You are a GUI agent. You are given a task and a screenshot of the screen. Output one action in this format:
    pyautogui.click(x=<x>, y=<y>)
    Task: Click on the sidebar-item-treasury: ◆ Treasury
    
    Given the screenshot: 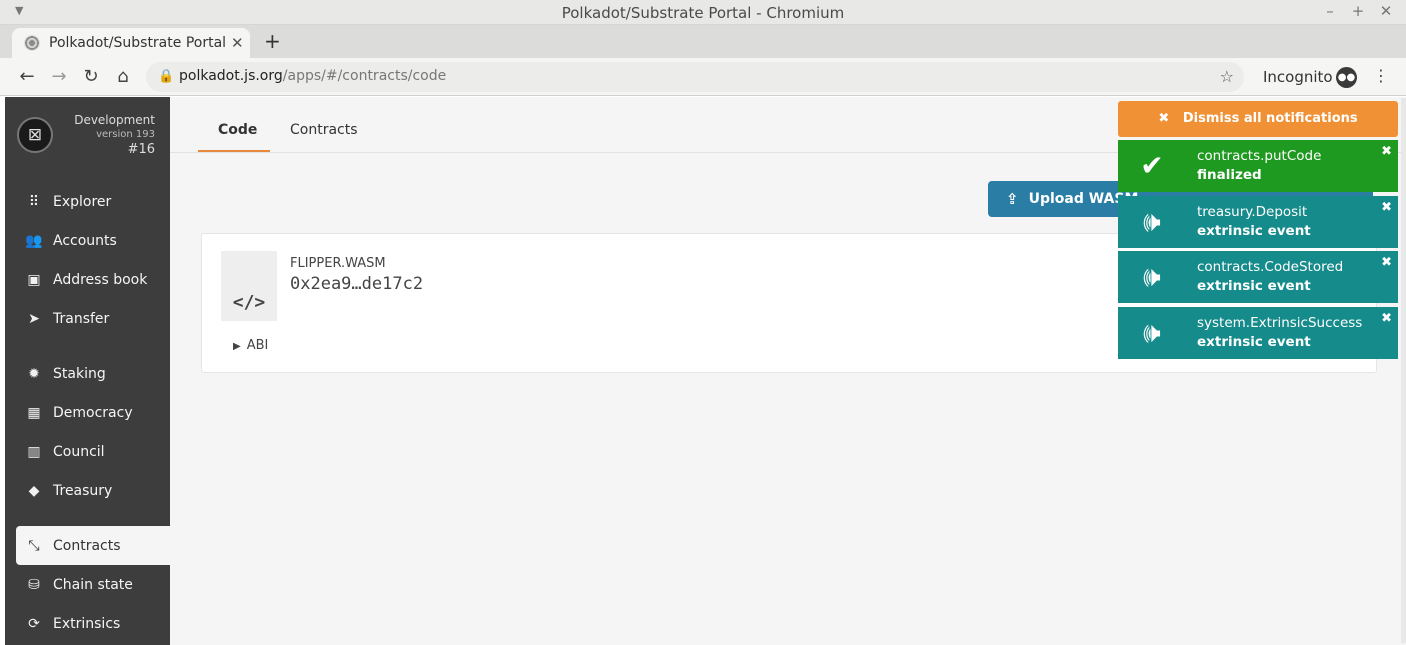 What is the action you would take?
    pyautogui.click(x=93, y=490)
    